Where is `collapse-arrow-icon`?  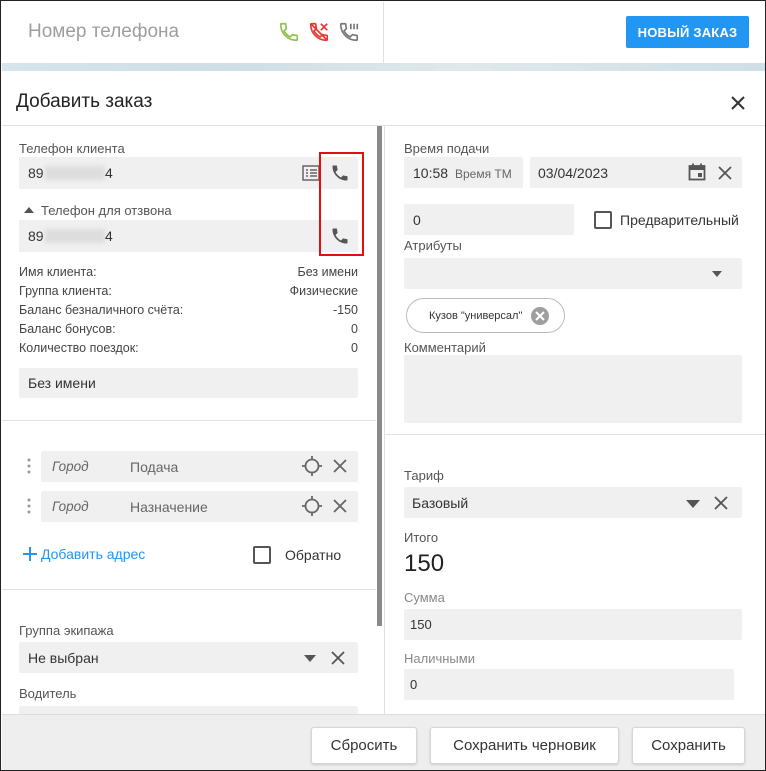 collapse-arrow-icon is located at coordinates (29, 210).